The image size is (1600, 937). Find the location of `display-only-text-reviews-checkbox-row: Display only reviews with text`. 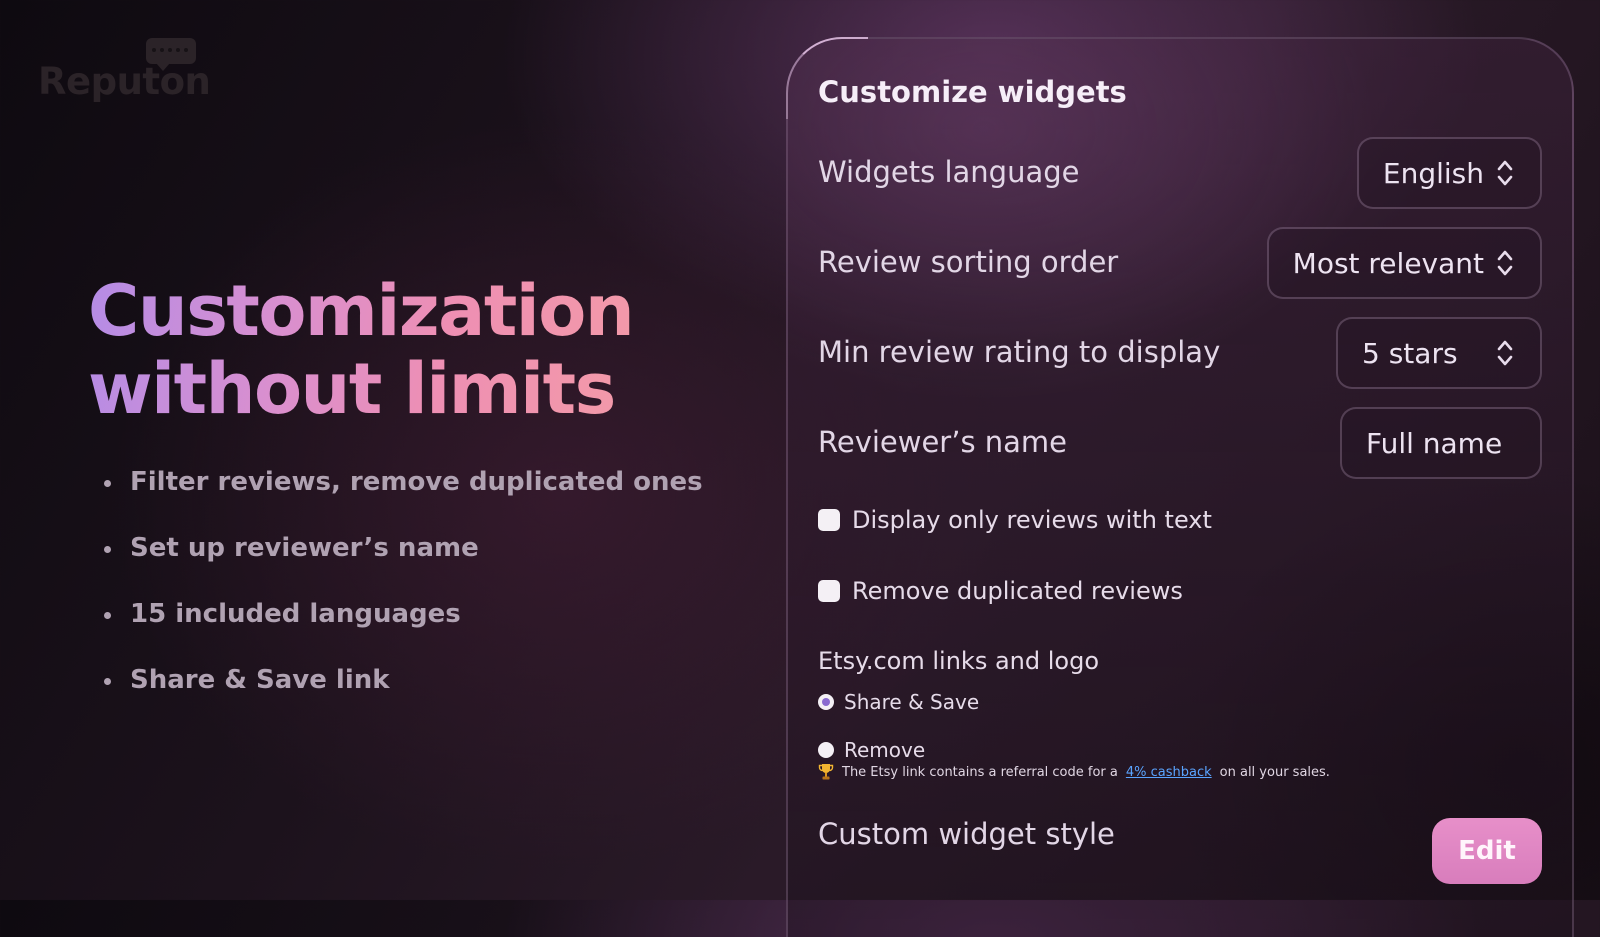

display-only-text-reviews-checkbox-row: Display only reviews with text is located at coordinates (1015, 520).